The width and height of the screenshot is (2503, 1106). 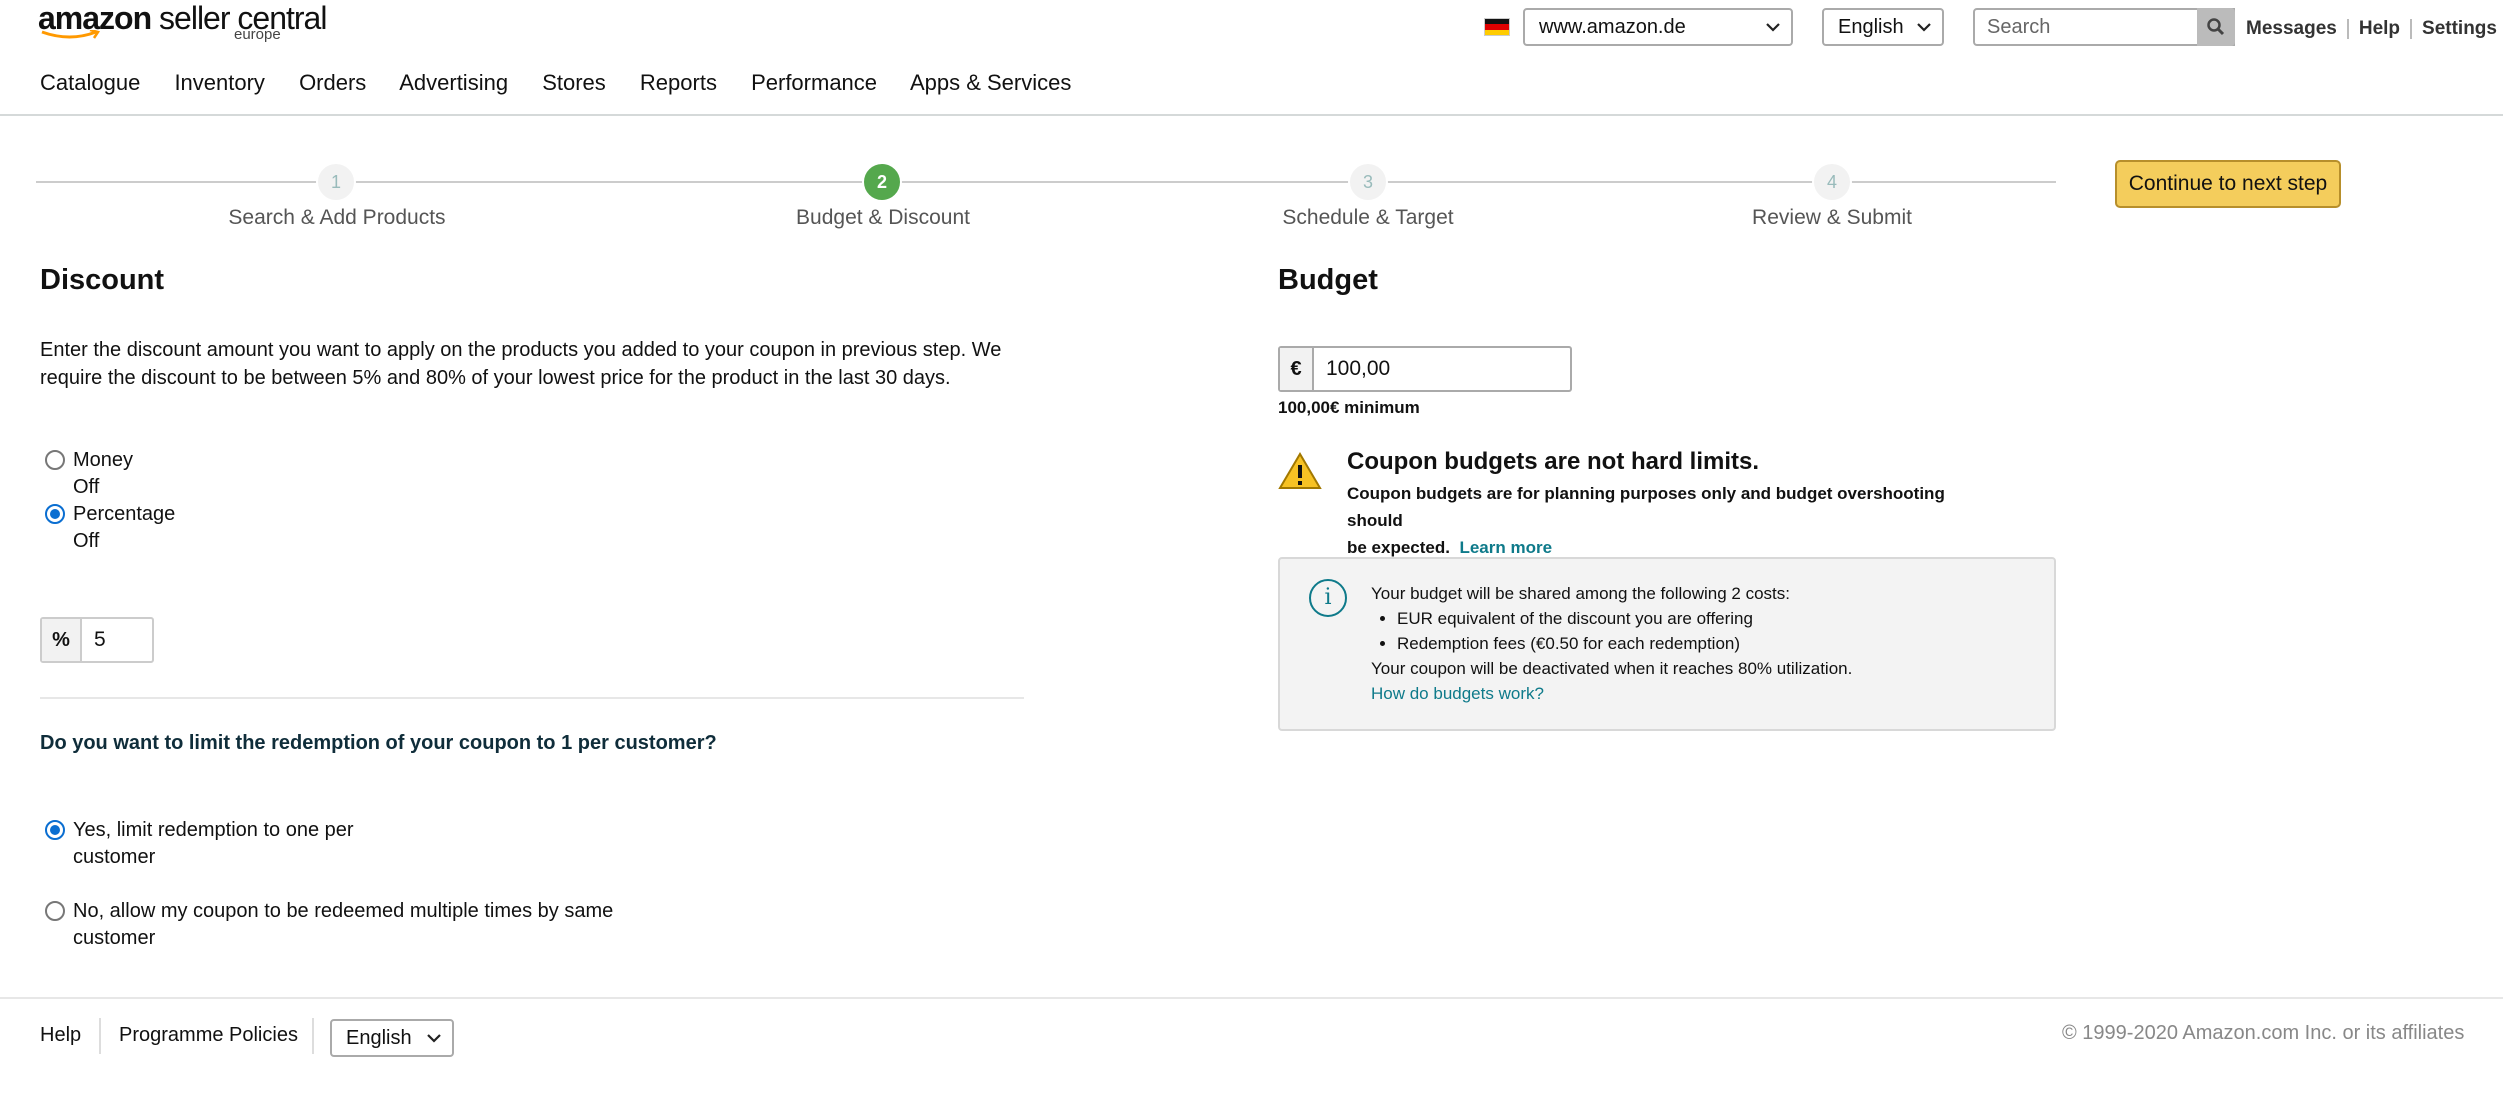 What do you see at coordinates (678, 82) in the screenshot?
I see `nav-reports: Reports` at bounding box center [678, 82].